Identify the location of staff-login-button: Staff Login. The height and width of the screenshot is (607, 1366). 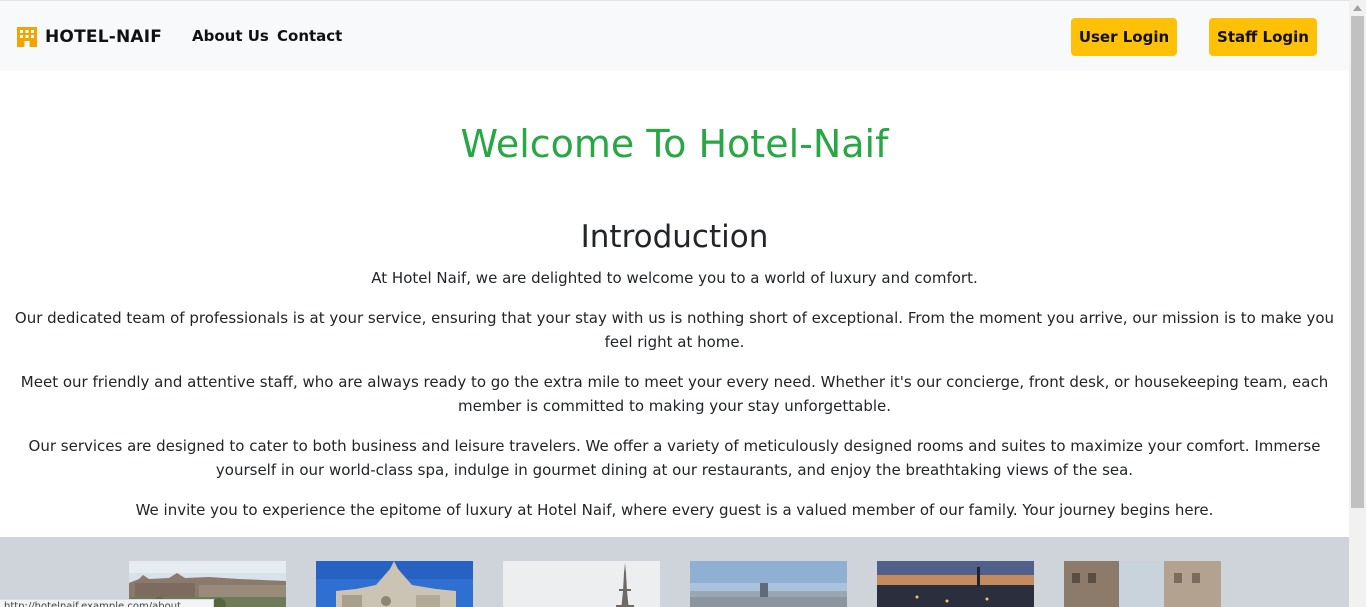
(1263, 37).